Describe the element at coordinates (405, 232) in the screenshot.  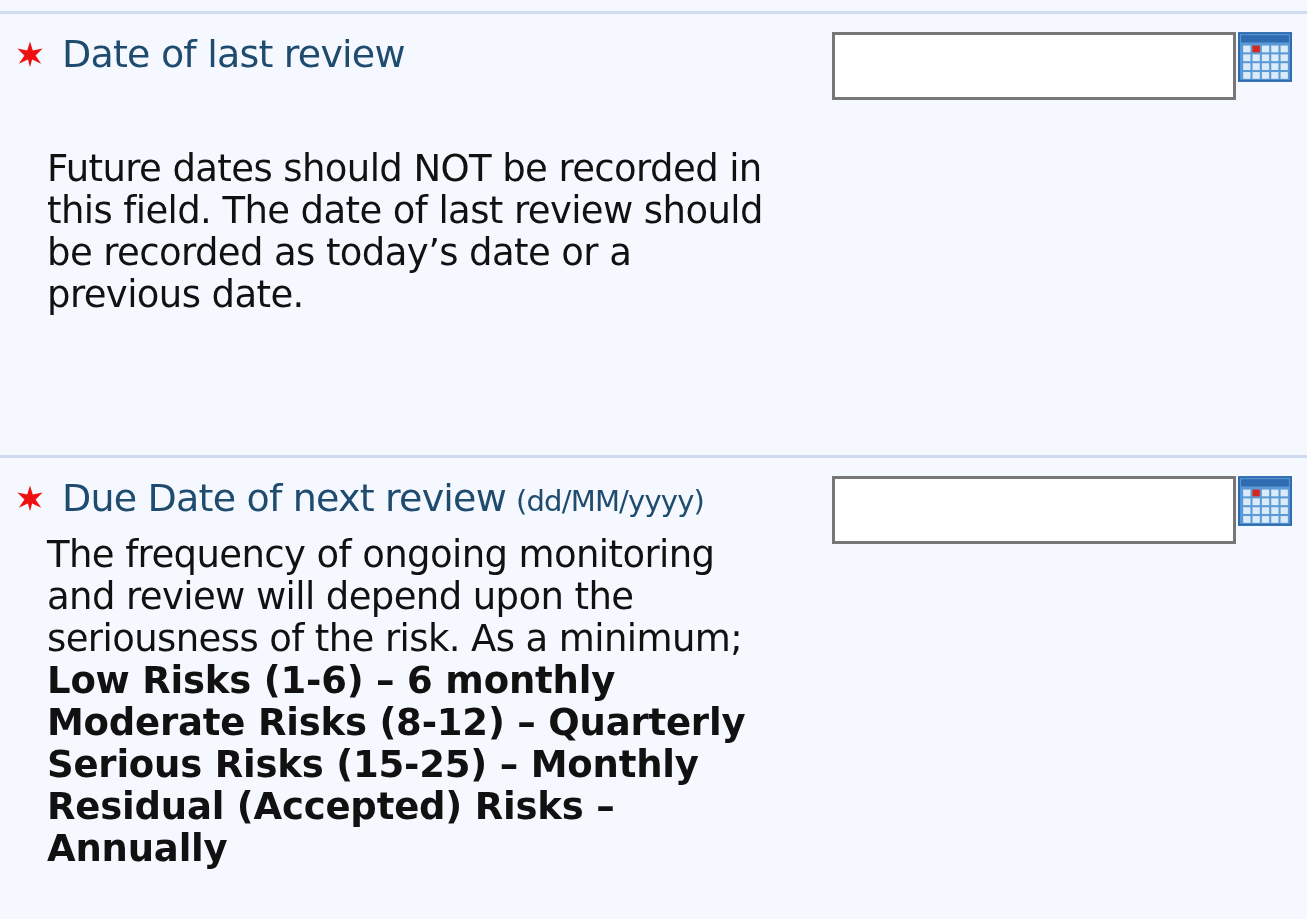
I see `help-text: Future dates should NOT be recorded in this field. The date of last review should be recorded as today’s date or a previous date.` at that location.